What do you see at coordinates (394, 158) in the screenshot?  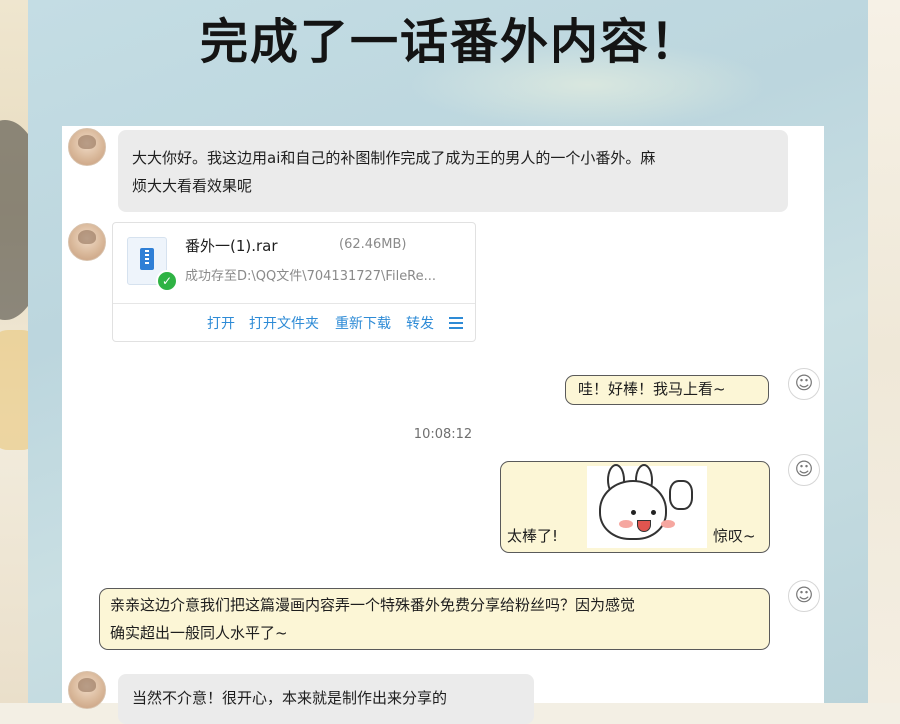 I see `message-text-line: 大大你好。我这边用ai和自己的补图制作完成了成为王的男人的一个小番外。麻` at bounding box center [394, 158].